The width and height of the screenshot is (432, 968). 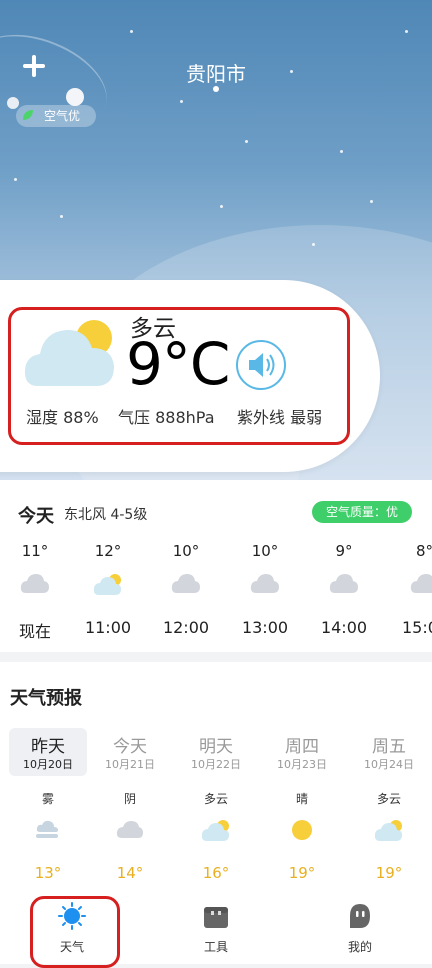 What do you see at coordinates (62, 116) in the screenshot?
I see `air-badge-label: 空气优` at bounding box center [62, 116].